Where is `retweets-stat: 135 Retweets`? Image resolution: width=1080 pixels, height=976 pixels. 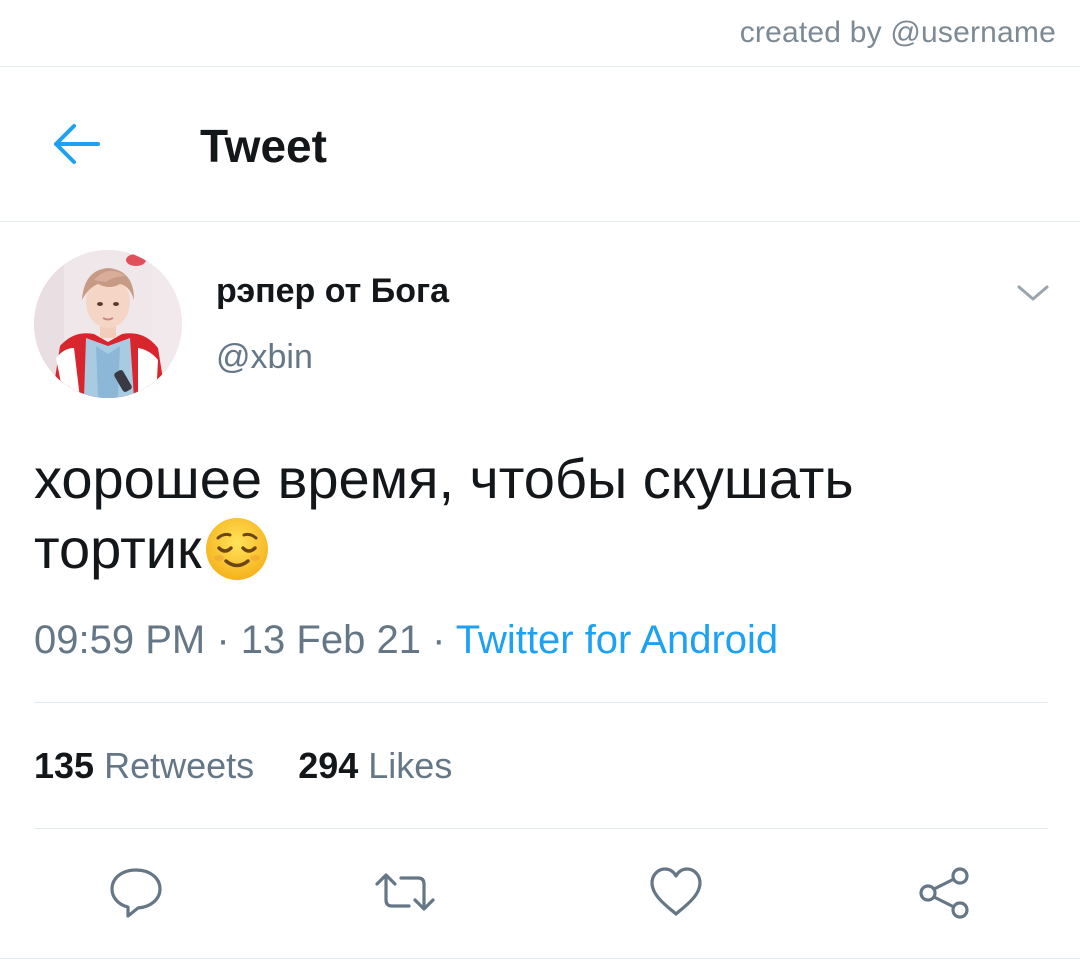 retweets-stat: 135 Retweets is located at coordinates (144, 766).